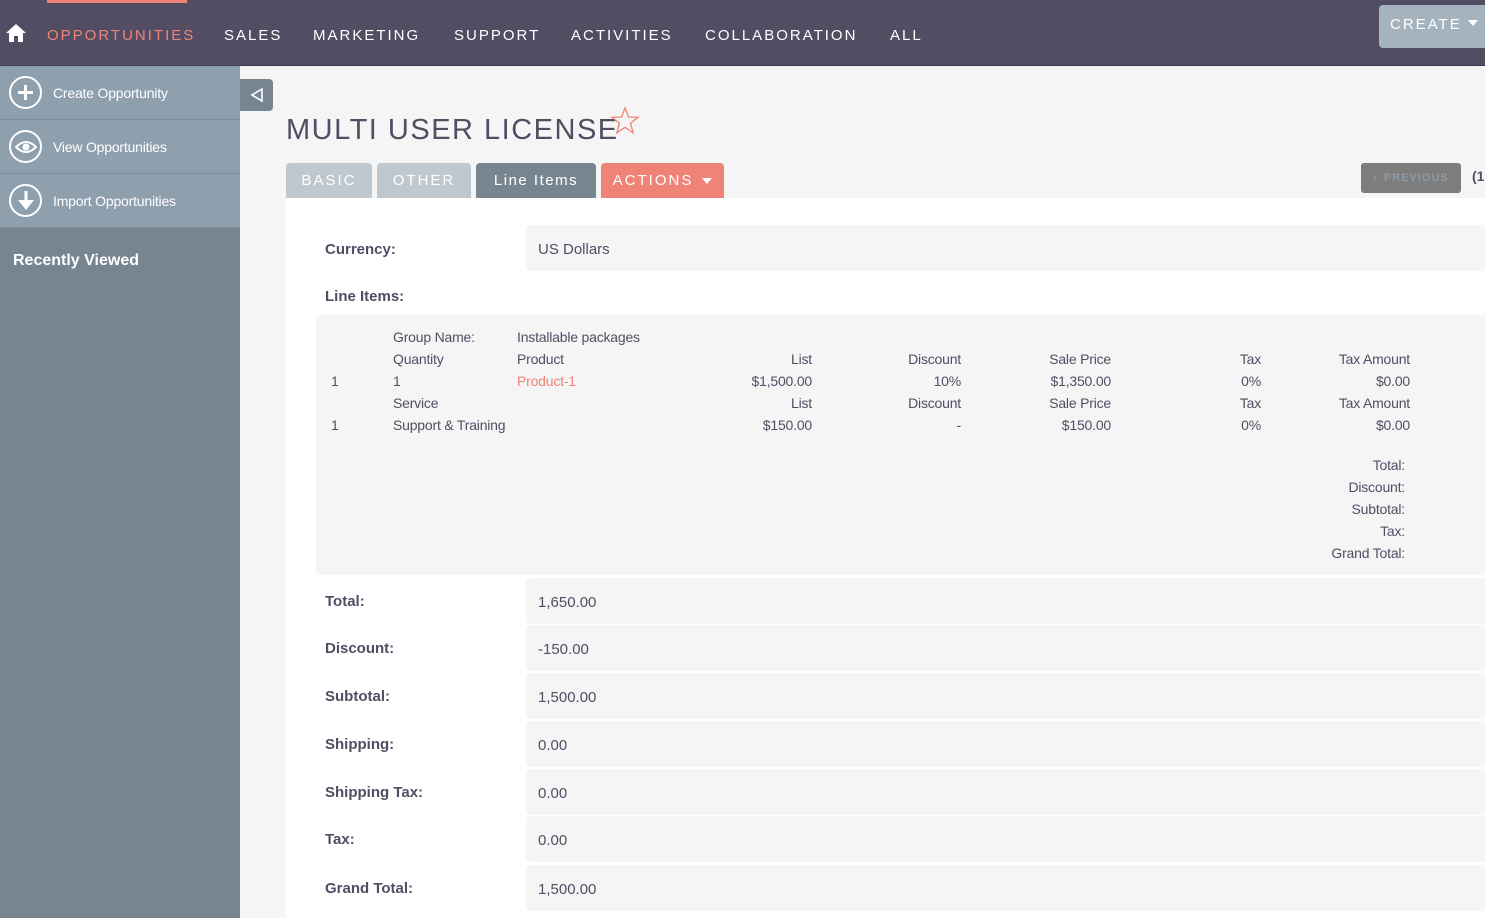 The image size is (1485, 918). What do you see at coordinates (76, 260) in the screenshot?
I see `recently-viewed-heading: Recently Viewed` at bounding box center [76, 260].